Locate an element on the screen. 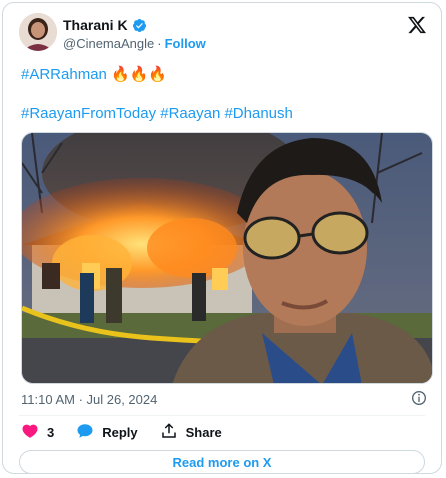 This screenshot has width=446, height=478. hashtag-link: #RaayanFromToday is located at coordinates (88, 113).